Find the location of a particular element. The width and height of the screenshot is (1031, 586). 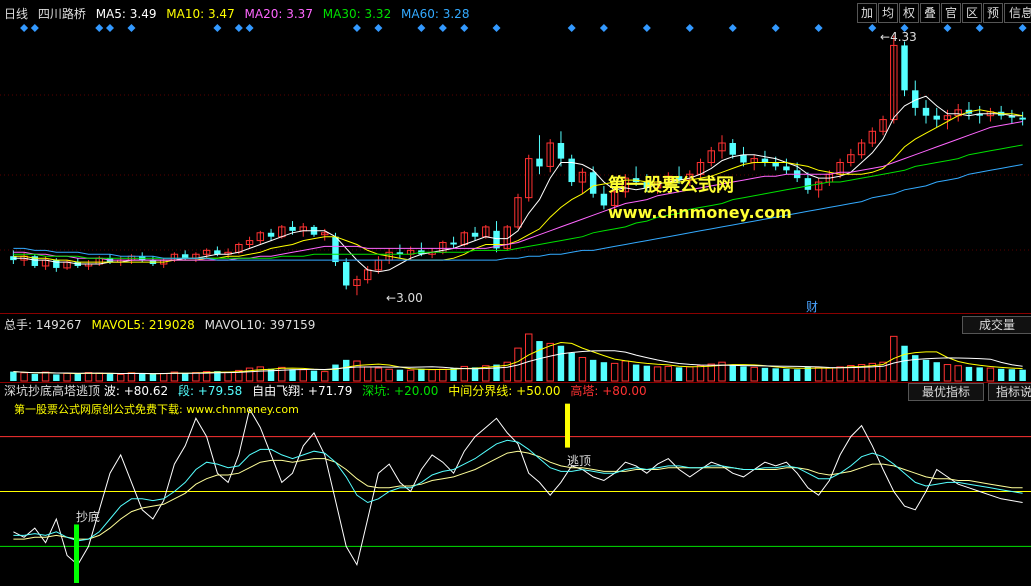

mavol10-value: MAVOL10: 397159 is located at coordinates (260, 325).